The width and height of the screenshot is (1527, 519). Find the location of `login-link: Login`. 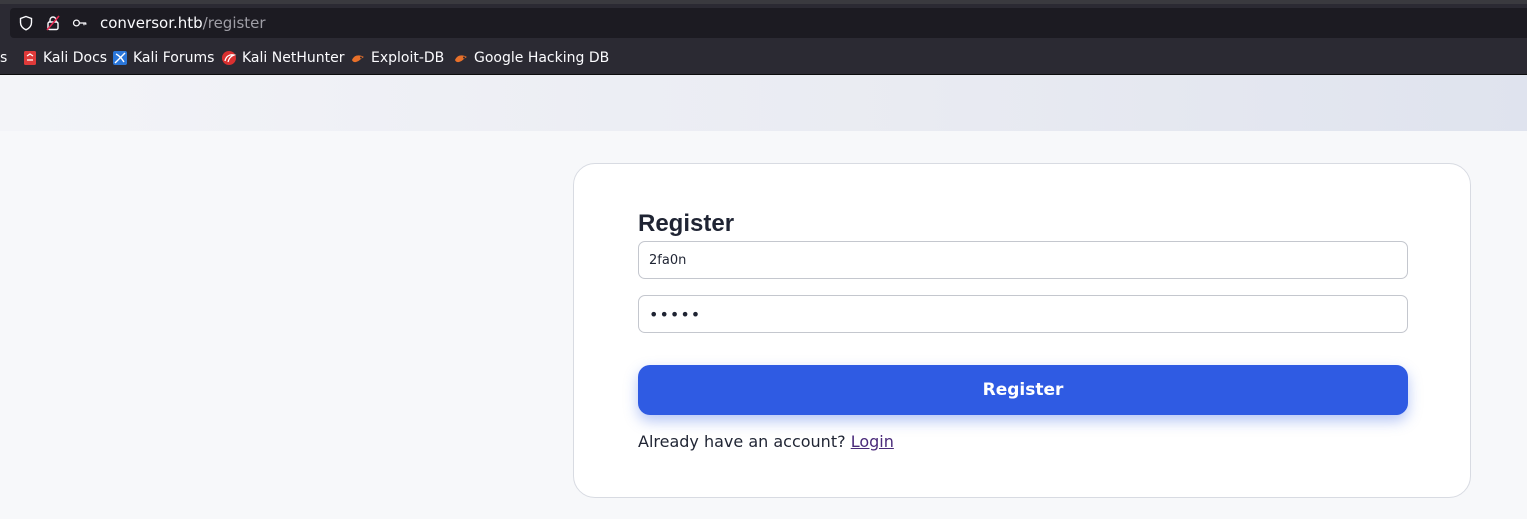

login-link: Login is located at coordinates (872, 441).